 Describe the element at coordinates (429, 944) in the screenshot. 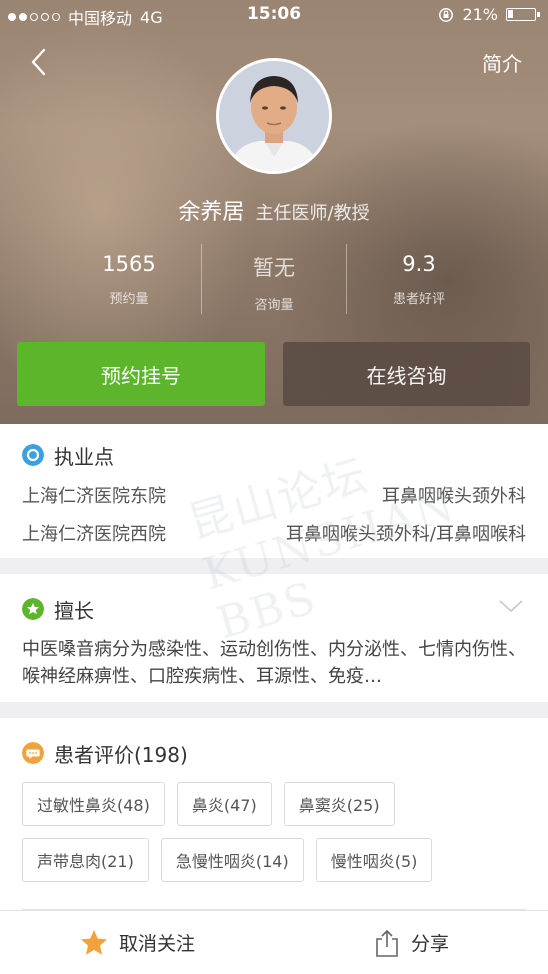

I see `share-label: 分享` at that location.